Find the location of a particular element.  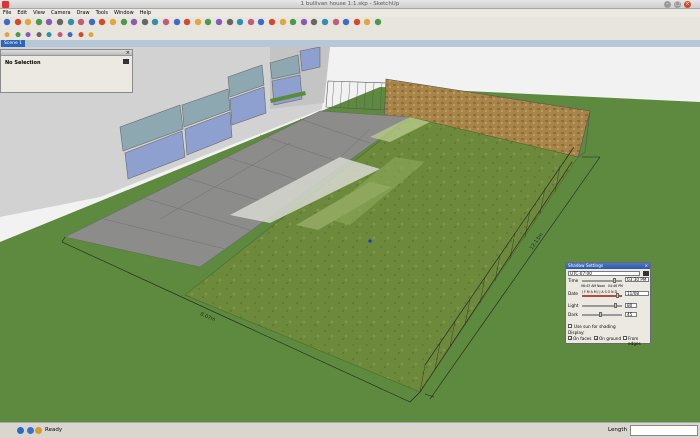

arc-icon is located at coordinates (92, 23).